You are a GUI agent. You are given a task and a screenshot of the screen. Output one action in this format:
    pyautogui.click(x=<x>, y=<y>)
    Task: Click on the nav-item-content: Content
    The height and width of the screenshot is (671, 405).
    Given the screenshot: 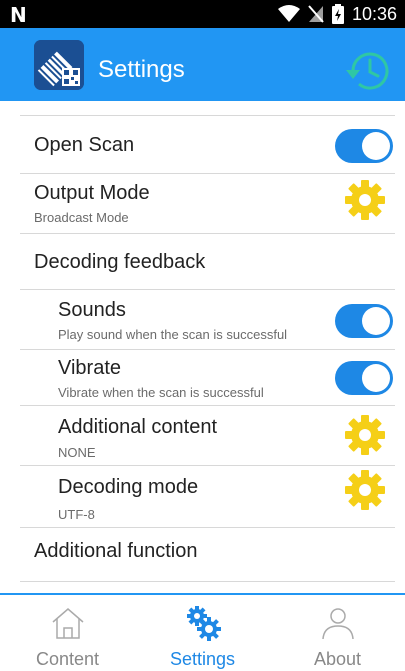 What is the action you would take?
    pyautogui.click(x=67, y=633)
    